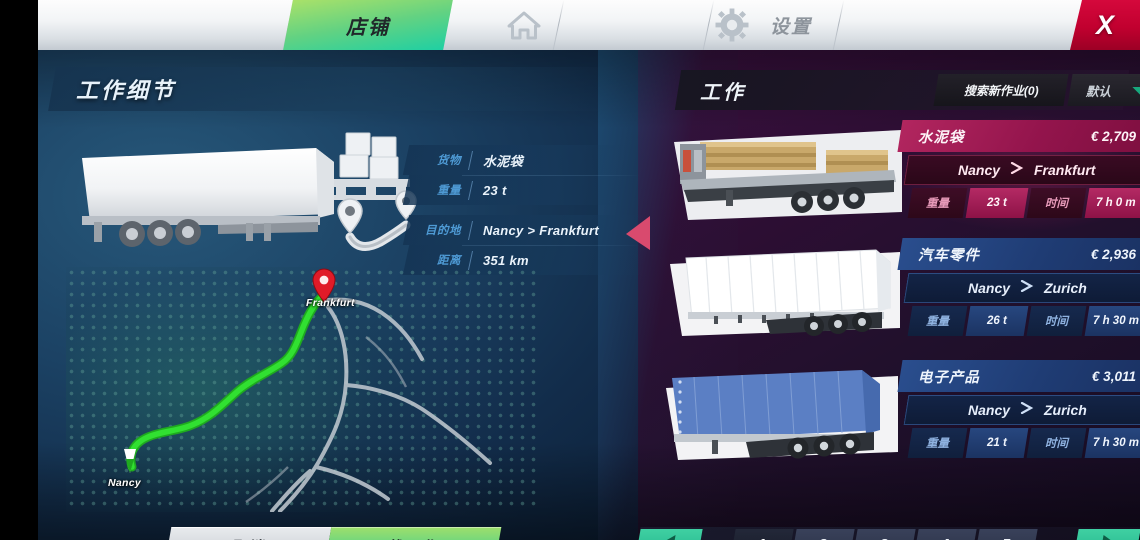  What do you see at coordinates (1112, 203) in the screenshot?
I see `job-time-value-cell: 7 h 0 m` at bounding box center [1112, 203].